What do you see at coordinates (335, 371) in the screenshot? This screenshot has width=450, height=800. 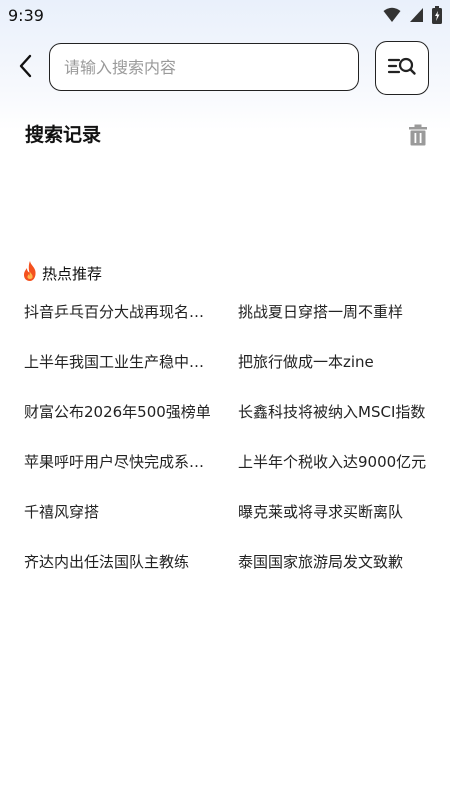 I see `hot-item: 把旅行做成一本zine` at bounding box center [335, 371].